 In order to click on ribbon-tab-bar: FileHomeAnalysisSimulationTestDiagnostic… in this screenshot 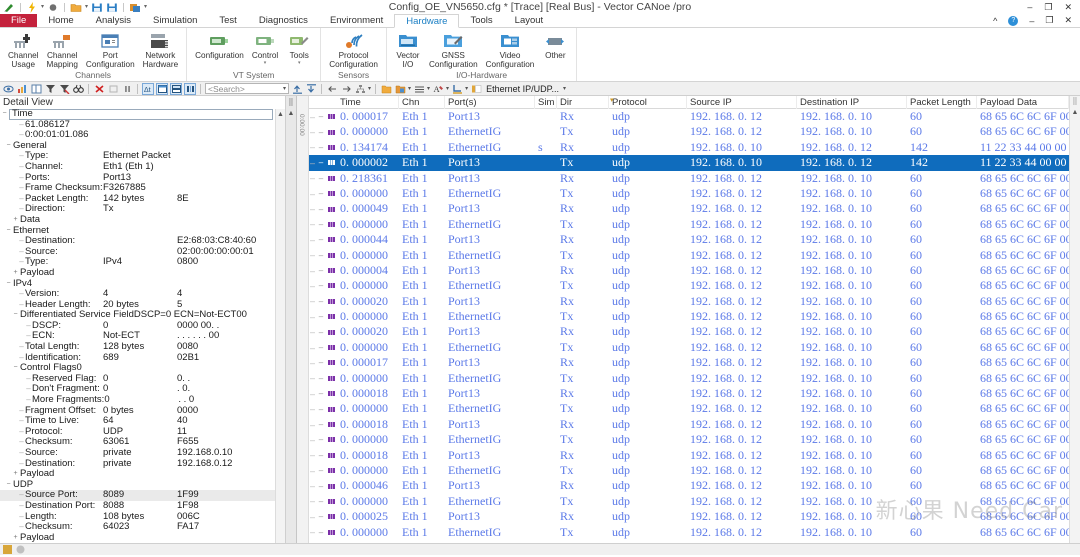, I will do `click(540, 21)`.